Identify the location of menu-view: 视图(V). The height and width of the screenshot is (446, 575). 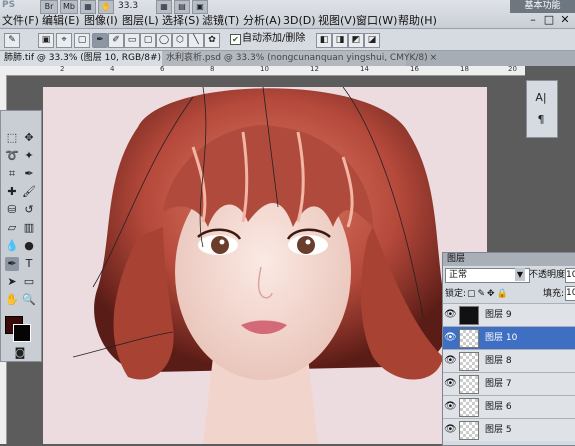
(337, 21).